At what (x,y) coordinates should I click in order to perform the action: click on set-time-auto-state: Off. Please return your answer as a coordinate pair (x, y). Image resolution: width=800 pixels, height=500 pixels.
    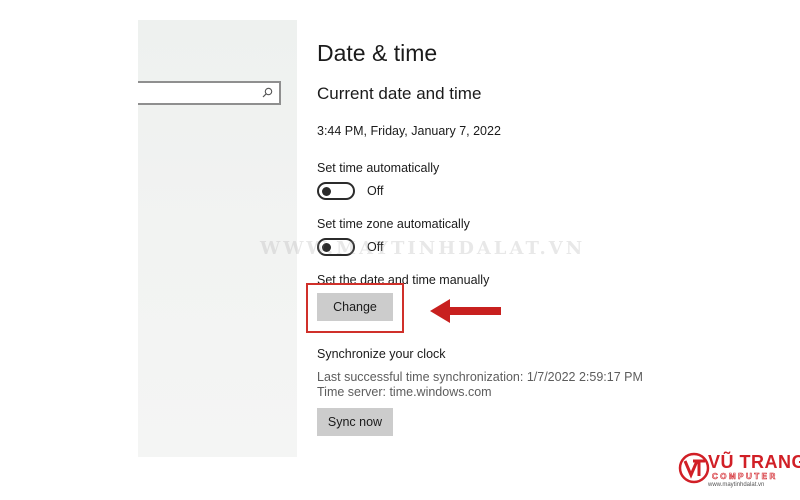
    Looking at the image, I should click on (375, 191).